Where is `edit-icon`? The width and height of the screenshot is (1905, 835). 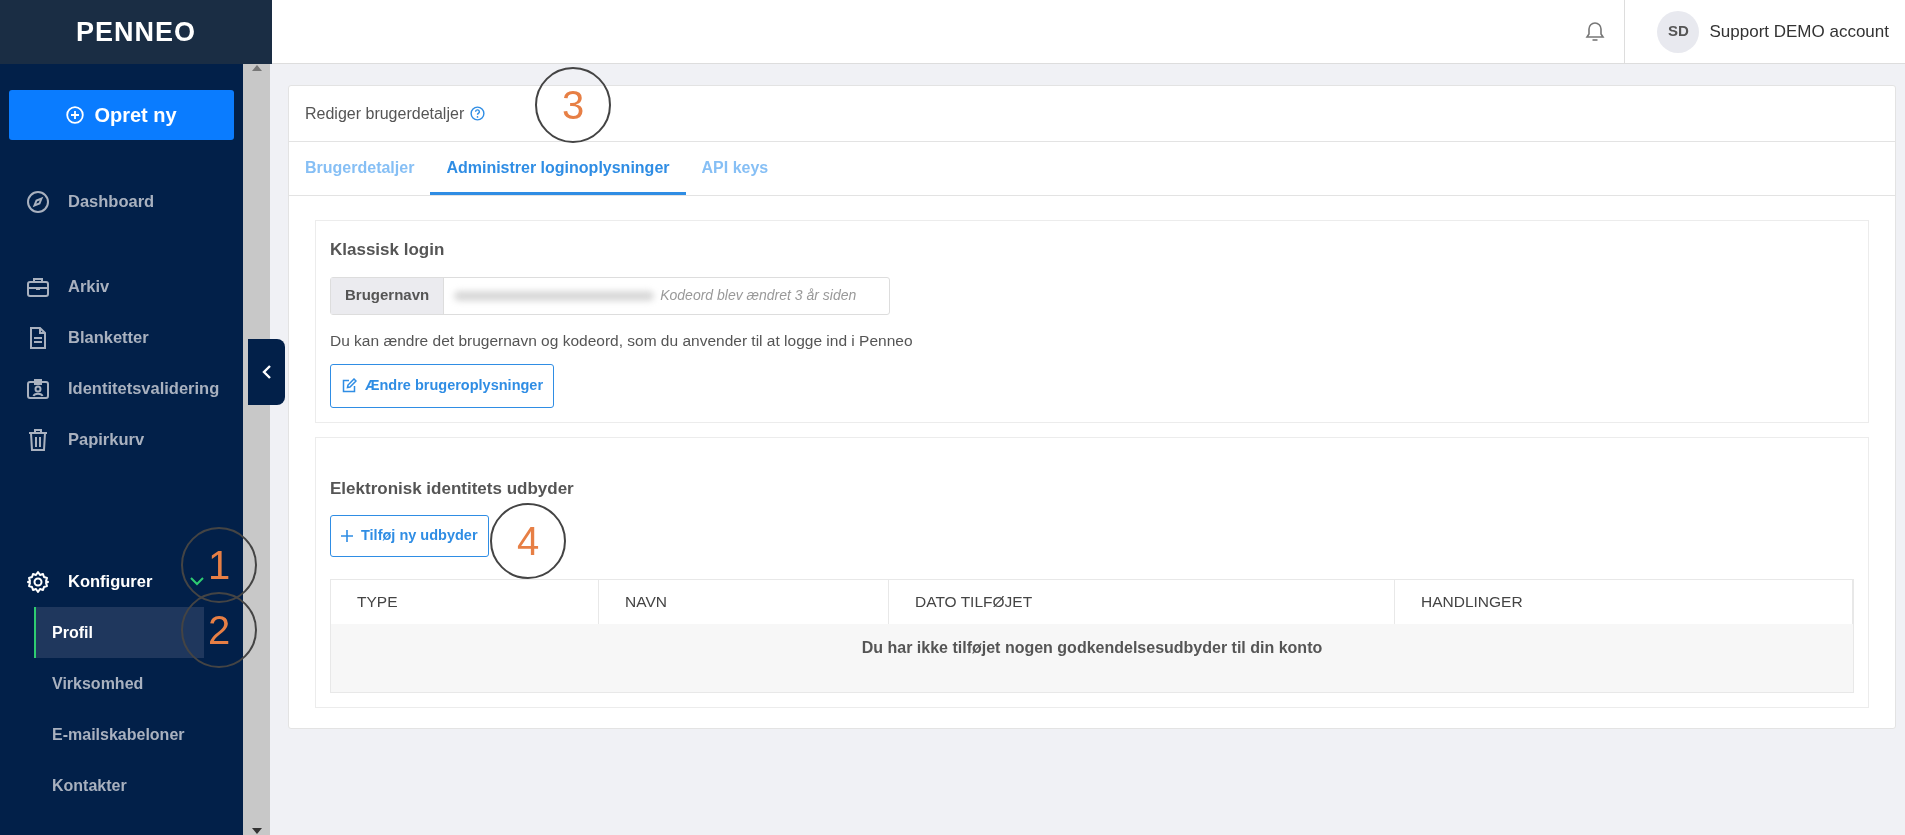 edit-icon is located at coordinates (349, 385).